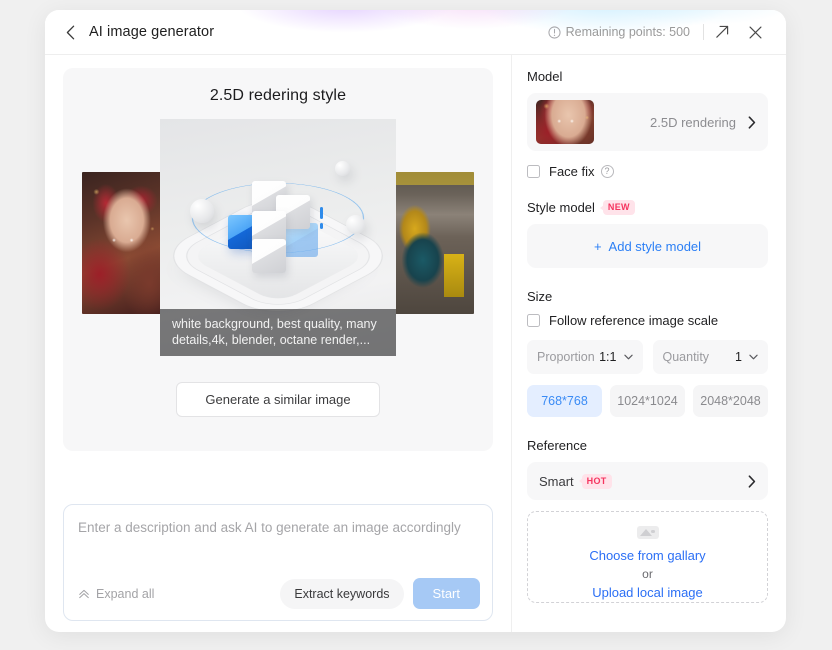 The height and width of the screenshot is (650, 832). Describe the element at coordinates (545, 76) in the screenshot. I see `model-section-title: Model` at that location.